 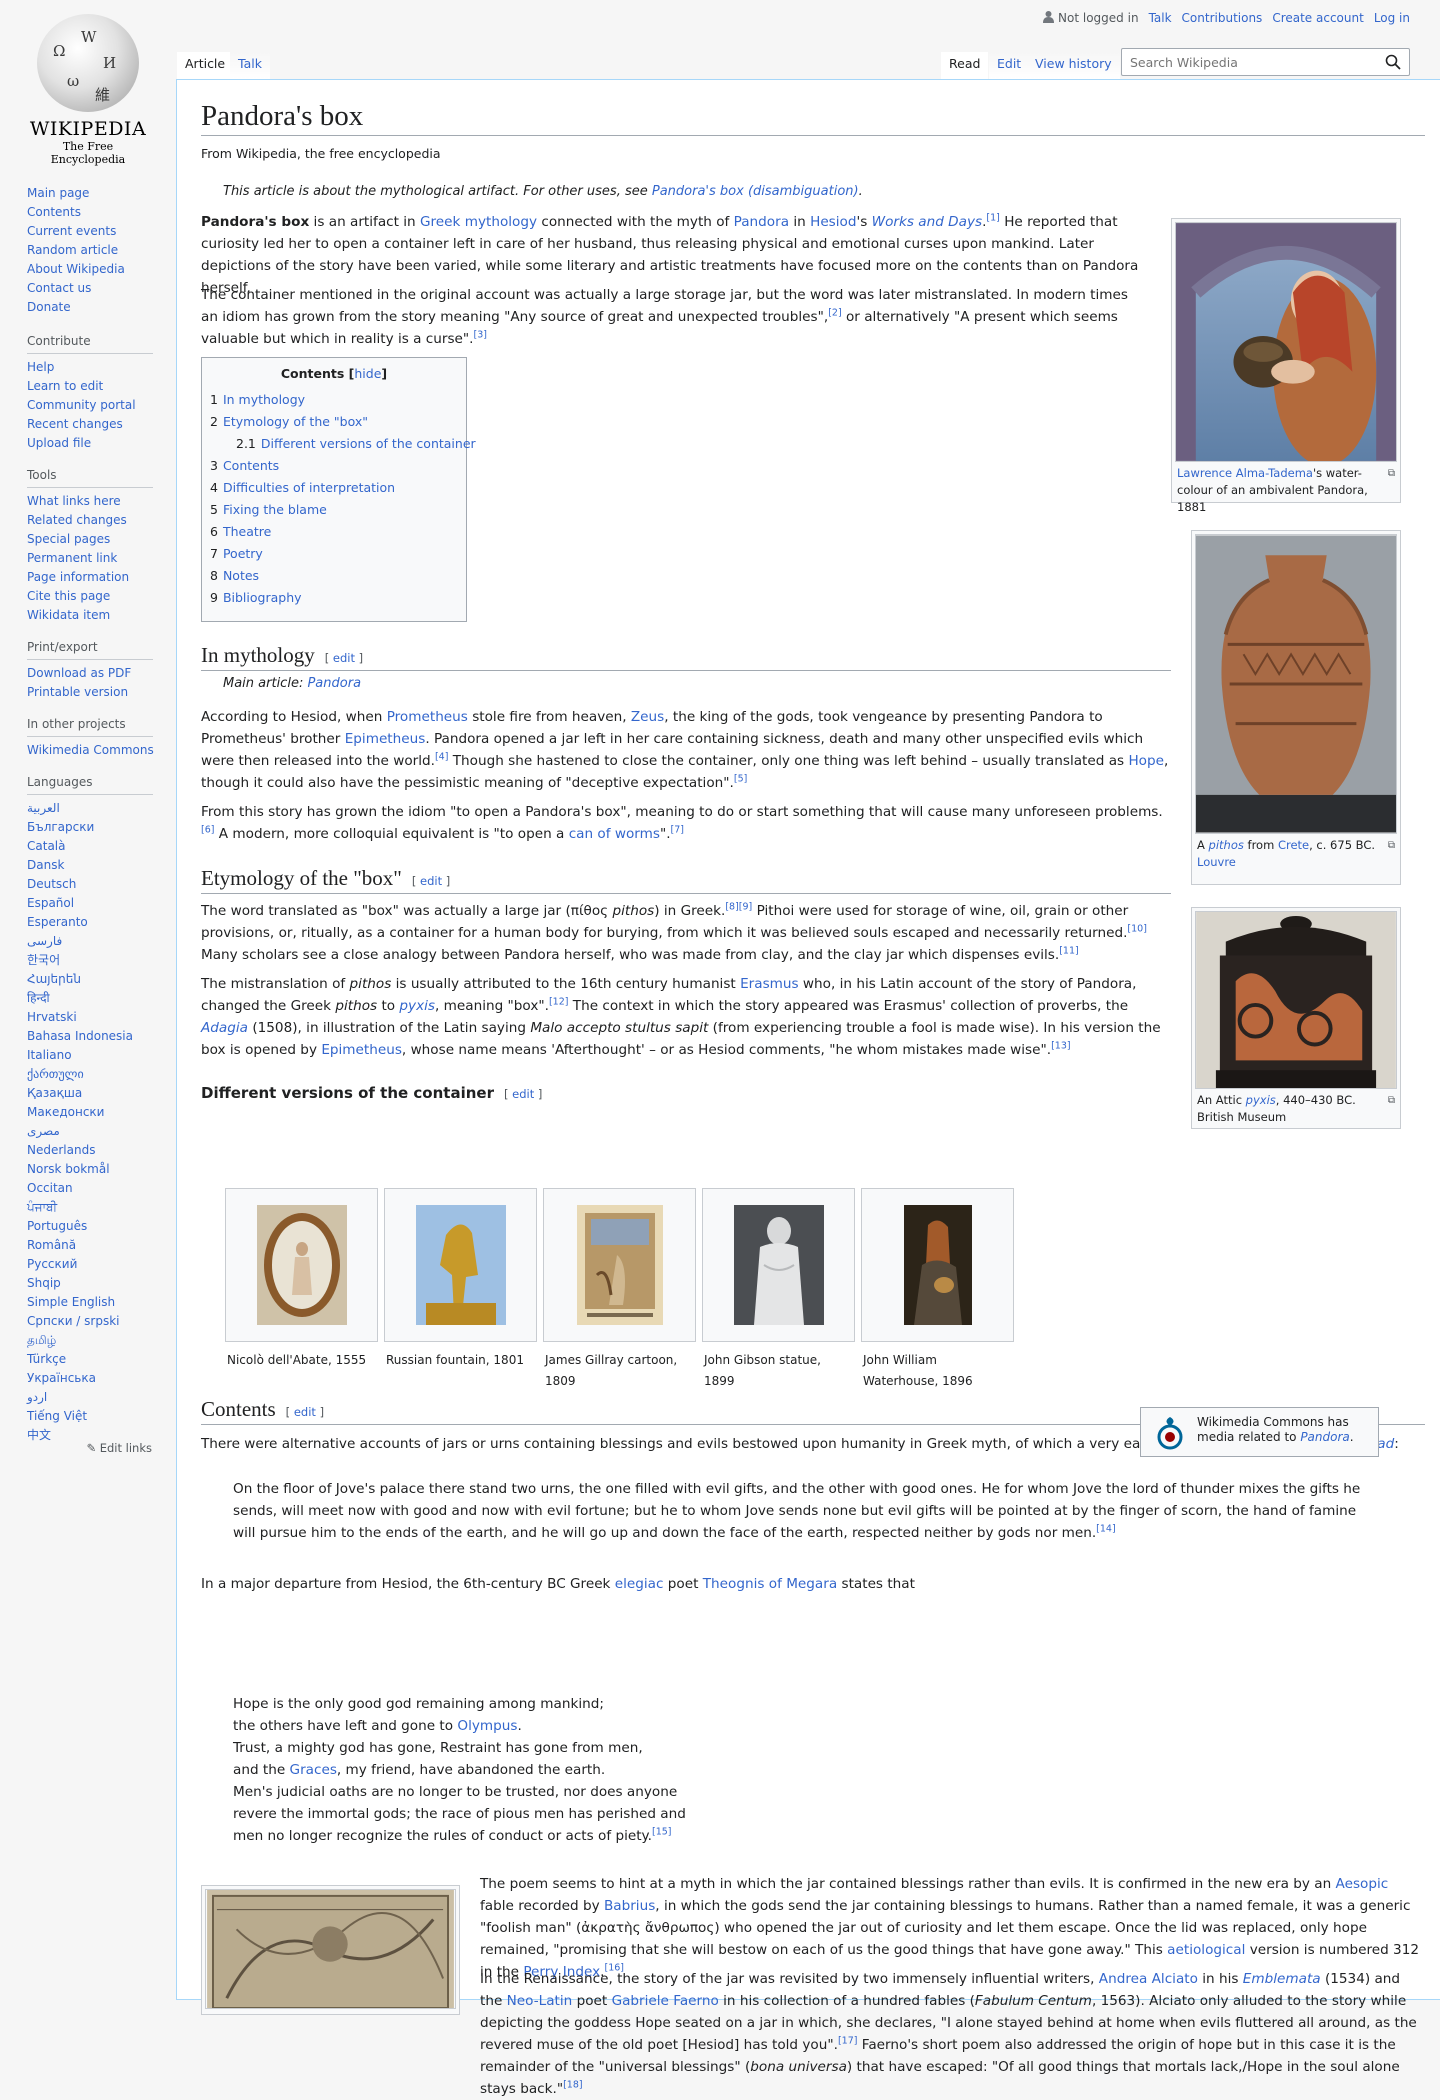 I want to click on toc-item: 4 Difficulties of interpretation, so click(x=334, y=488).